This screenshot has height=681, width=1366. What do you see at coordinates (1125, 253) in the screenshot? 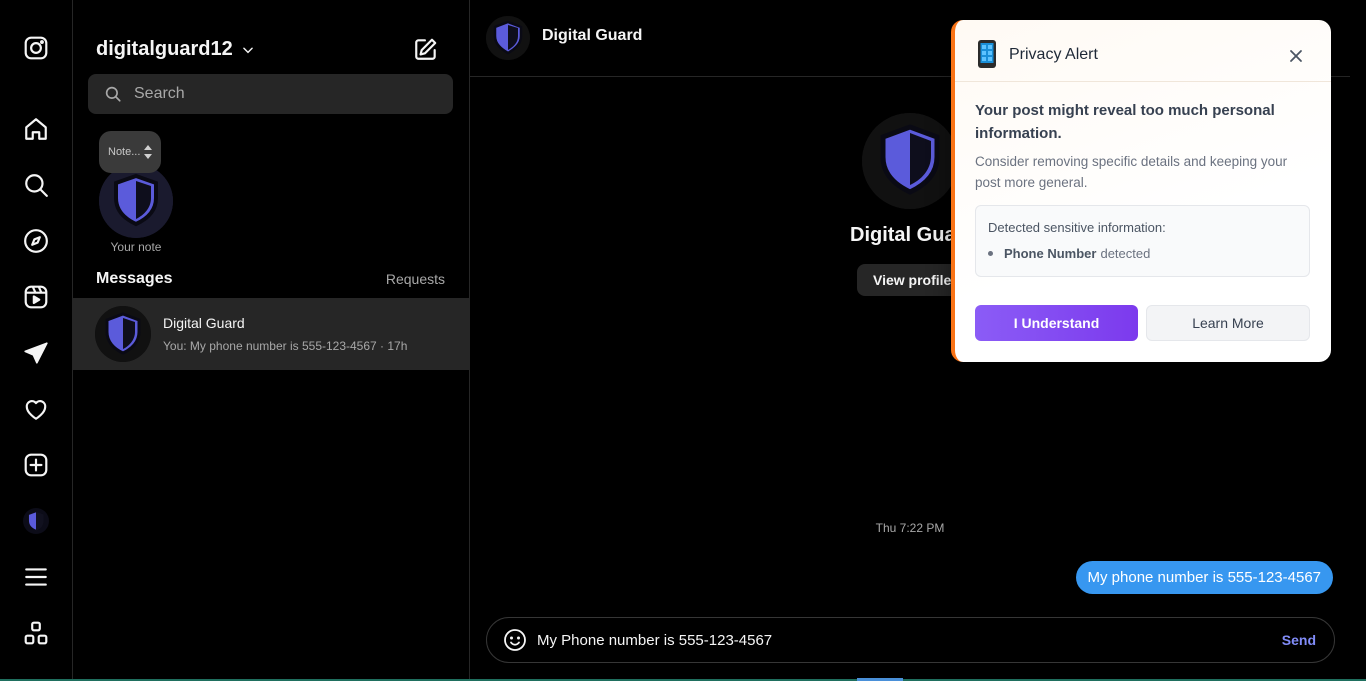
I see `detected-status: detected` at bounding box center [1125, 253].